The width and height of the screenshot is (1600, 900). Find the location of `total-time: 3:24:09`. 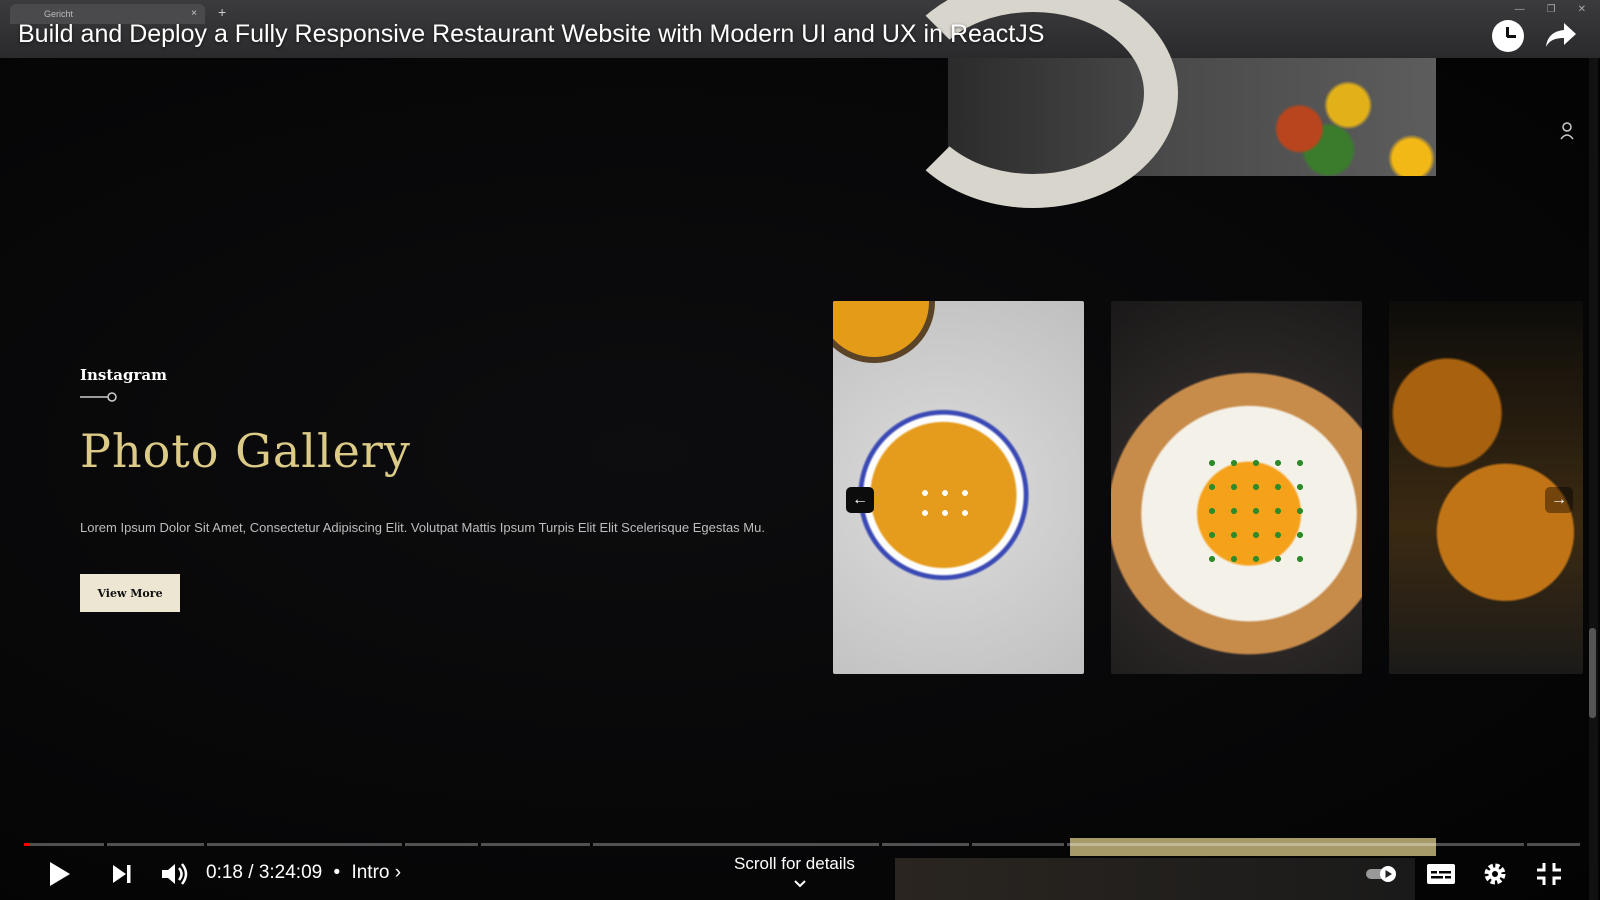

total-time: 3:24:09 is located at coordinates (290, 872).